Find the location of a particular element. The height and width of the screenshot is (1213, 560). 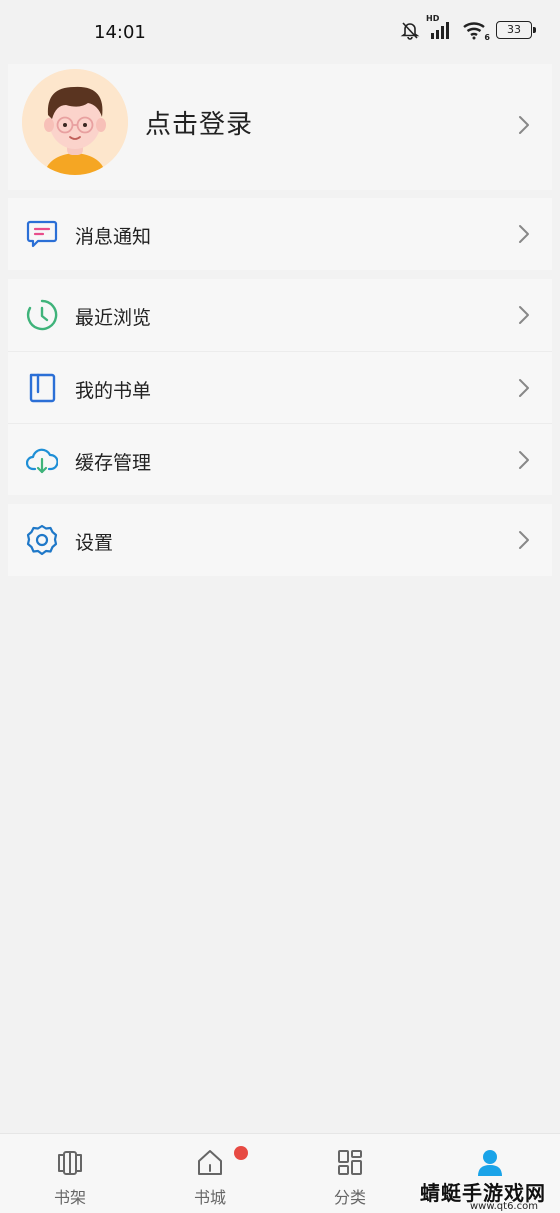

tab-label: 分类 is located at coordinates (349, 1197).